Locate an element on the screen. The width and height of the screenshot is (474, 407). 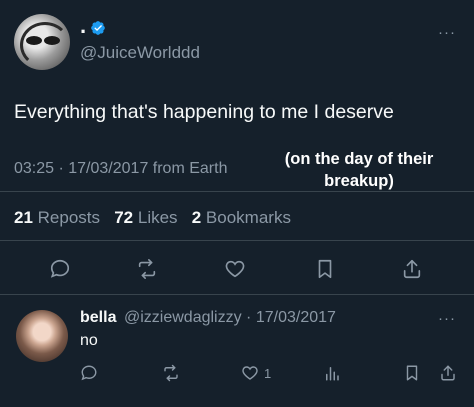
tweet-stats: 21 Reposts 72 Likes 2 Bookmarks is located at coordinates (152, 218).